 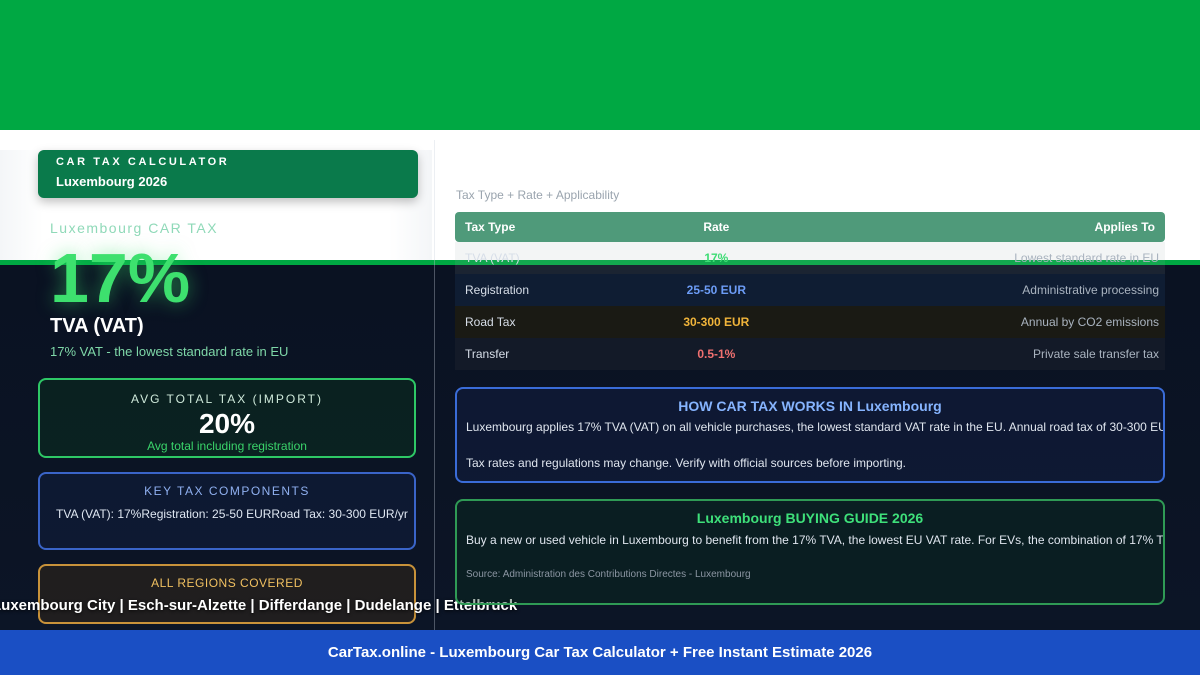 I want to click on buying-guide-title: Luxembourg BUYING GUIDE 2026, so click(x=810, y=518).